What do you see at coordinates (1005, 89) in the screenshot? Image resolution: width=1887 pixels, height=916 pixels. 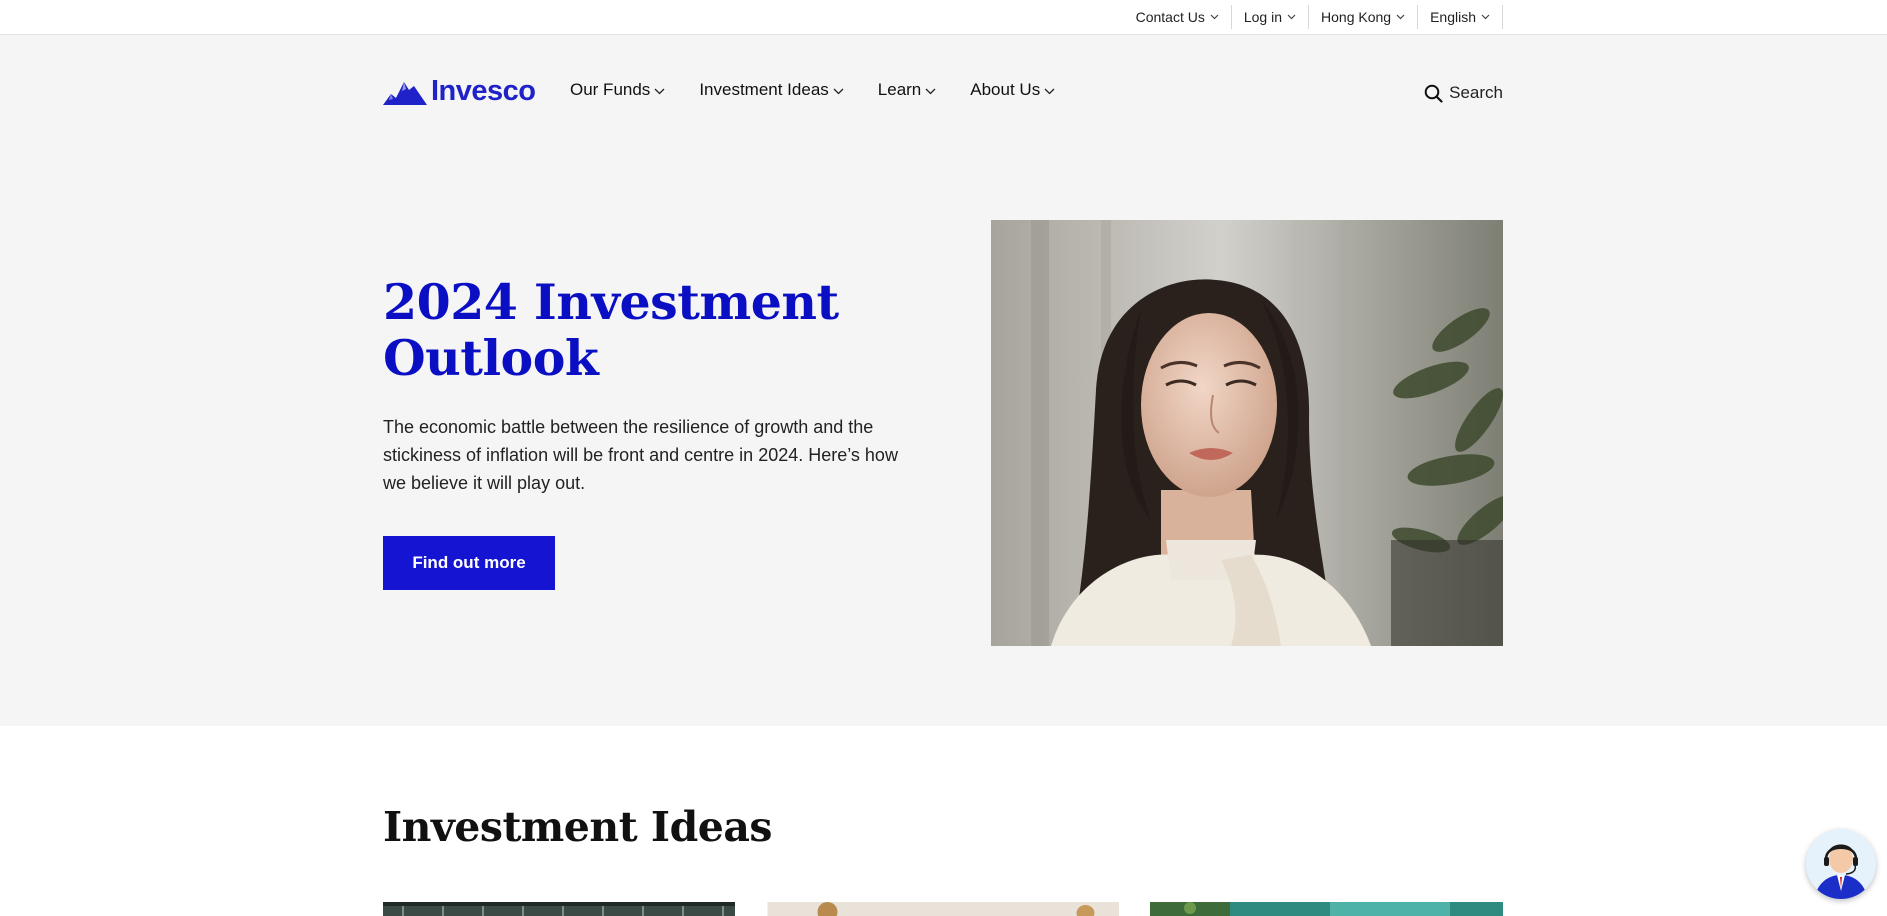 I see `nav-label: About Us` at bounding box center [1005, 89].